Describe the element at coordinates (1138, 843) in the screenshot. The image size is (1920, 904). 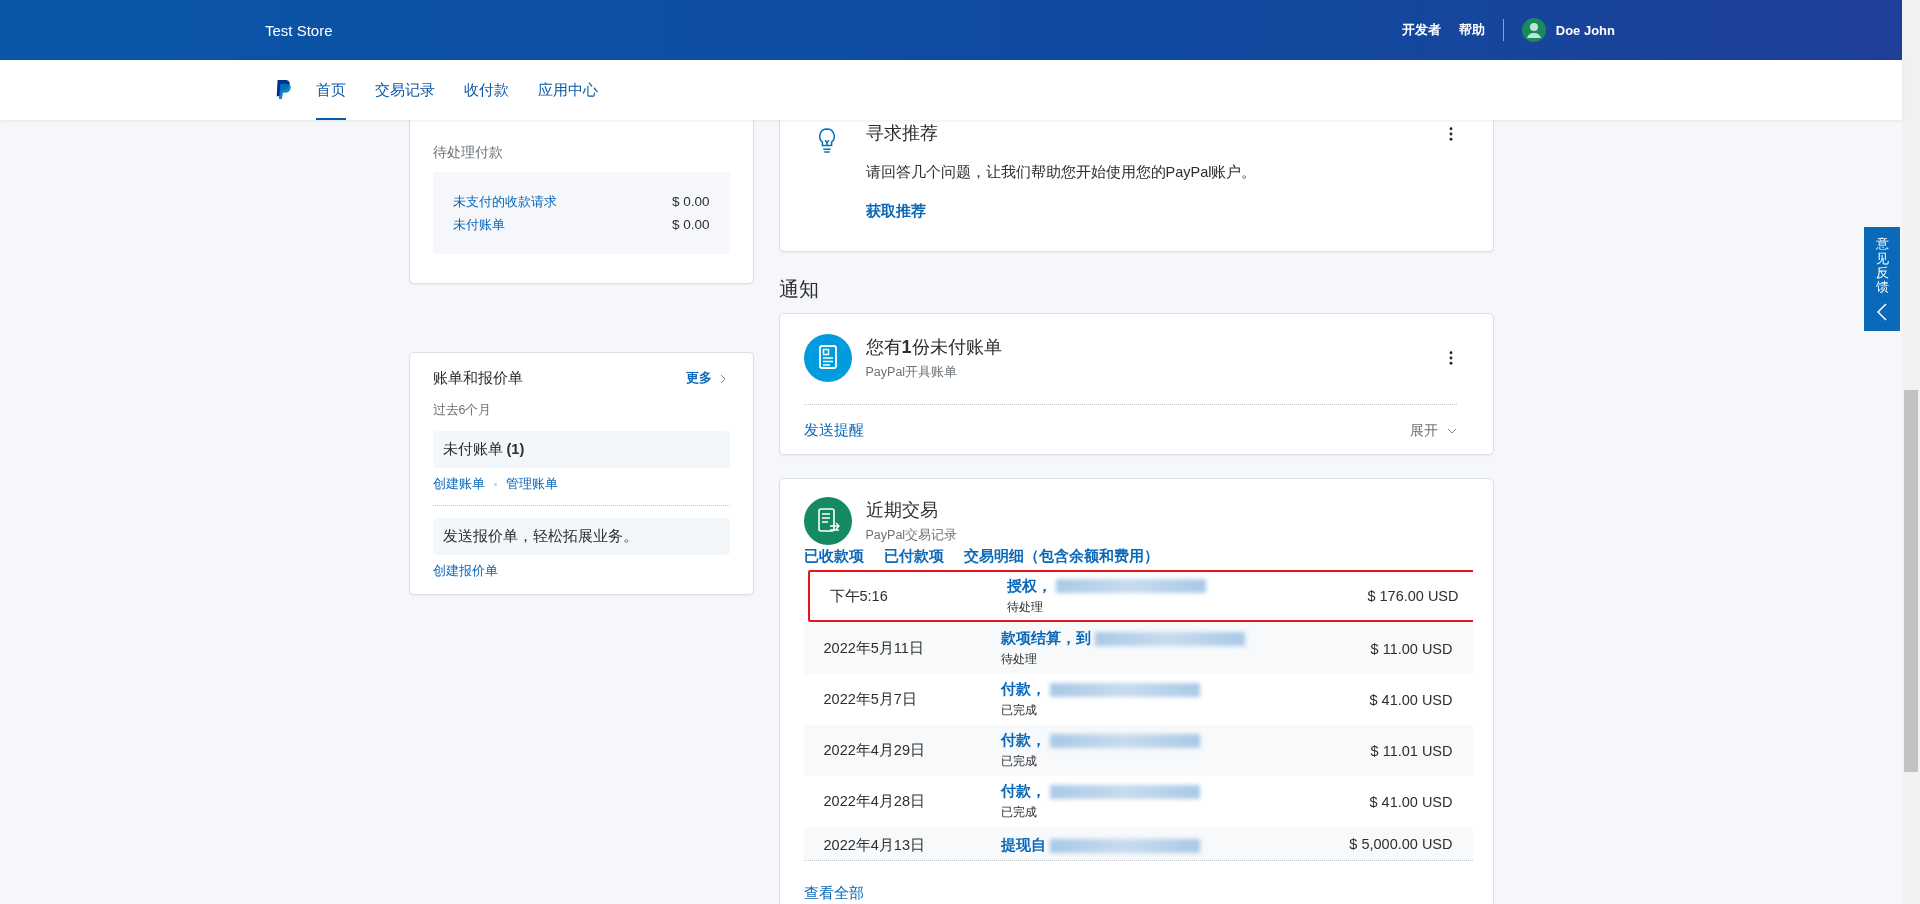
I see `transaction-row: 2022年4月13日 提现自 $ 5,000.00 USD` at that location.